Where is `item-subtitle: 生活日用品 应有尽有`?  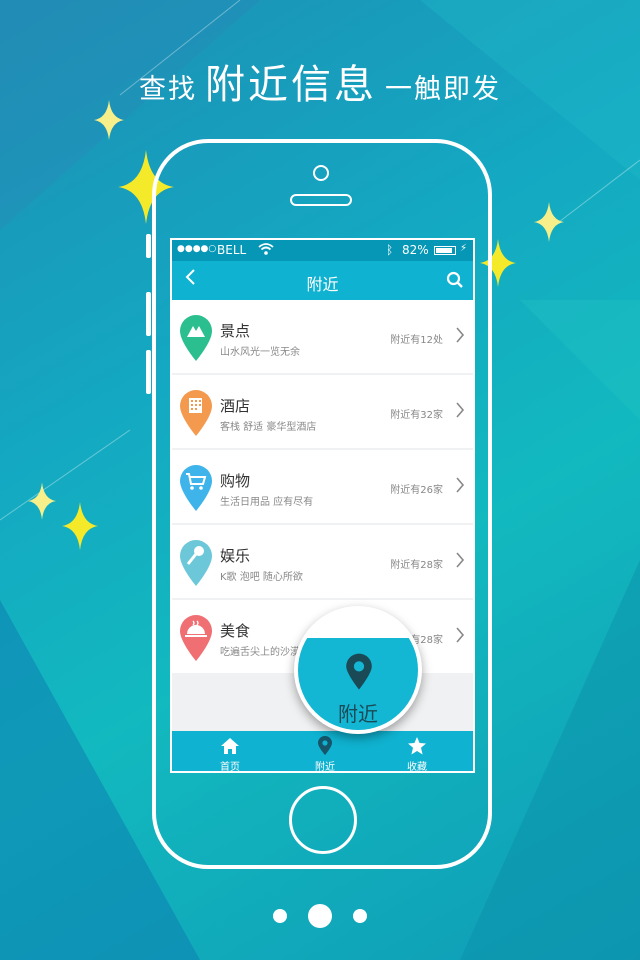
item-subtitle: 生活日用品 应有尽有 is located at coordinates (267, 502).